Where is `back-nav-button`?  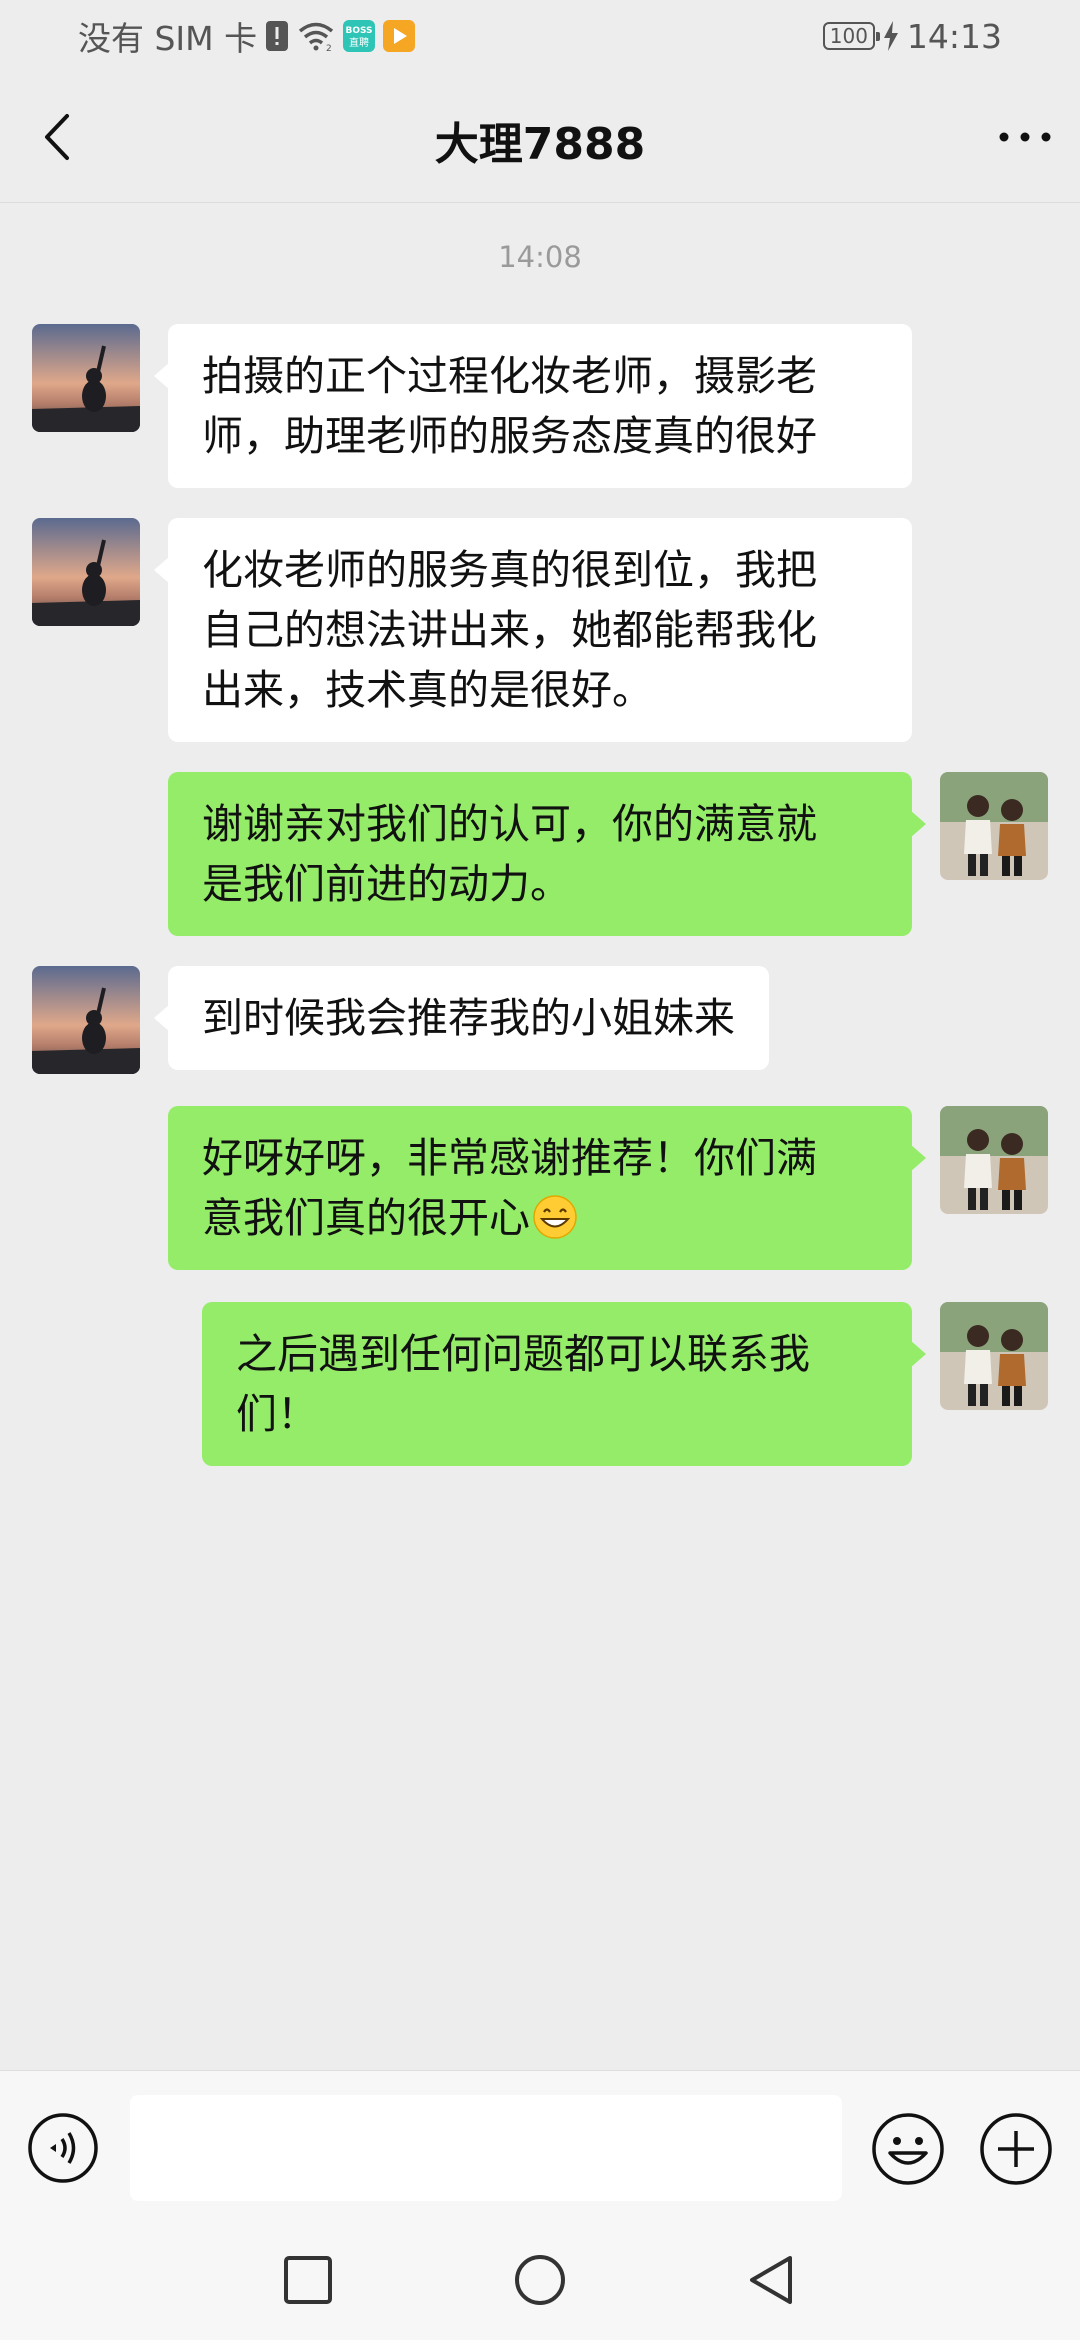 back-nav-button is located at coordinates (772, 2280).